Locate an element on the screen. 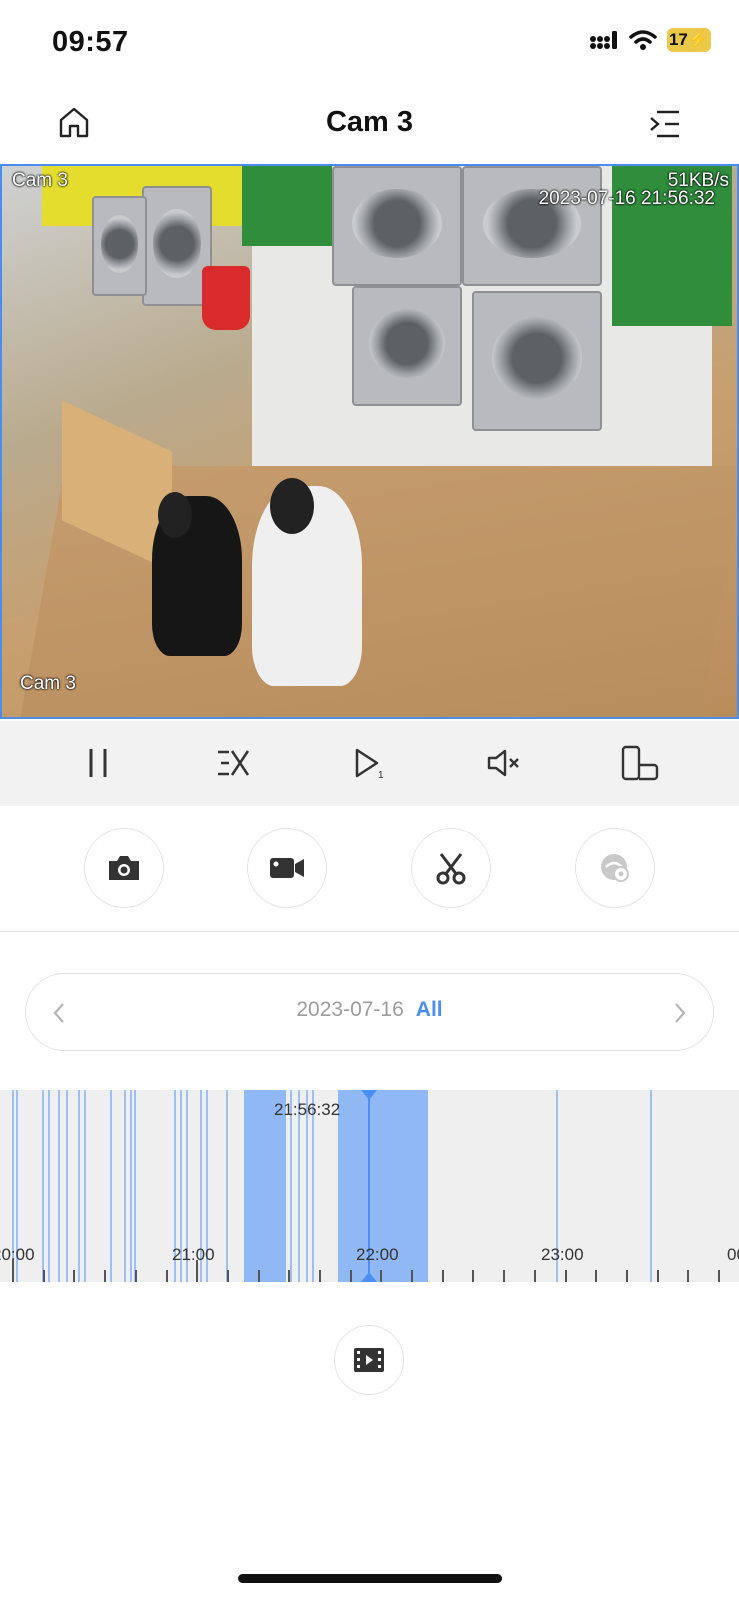 This screenshot has height=1600, width=739. timeline-label: 23:00 is located at coordinates (562, 1254).